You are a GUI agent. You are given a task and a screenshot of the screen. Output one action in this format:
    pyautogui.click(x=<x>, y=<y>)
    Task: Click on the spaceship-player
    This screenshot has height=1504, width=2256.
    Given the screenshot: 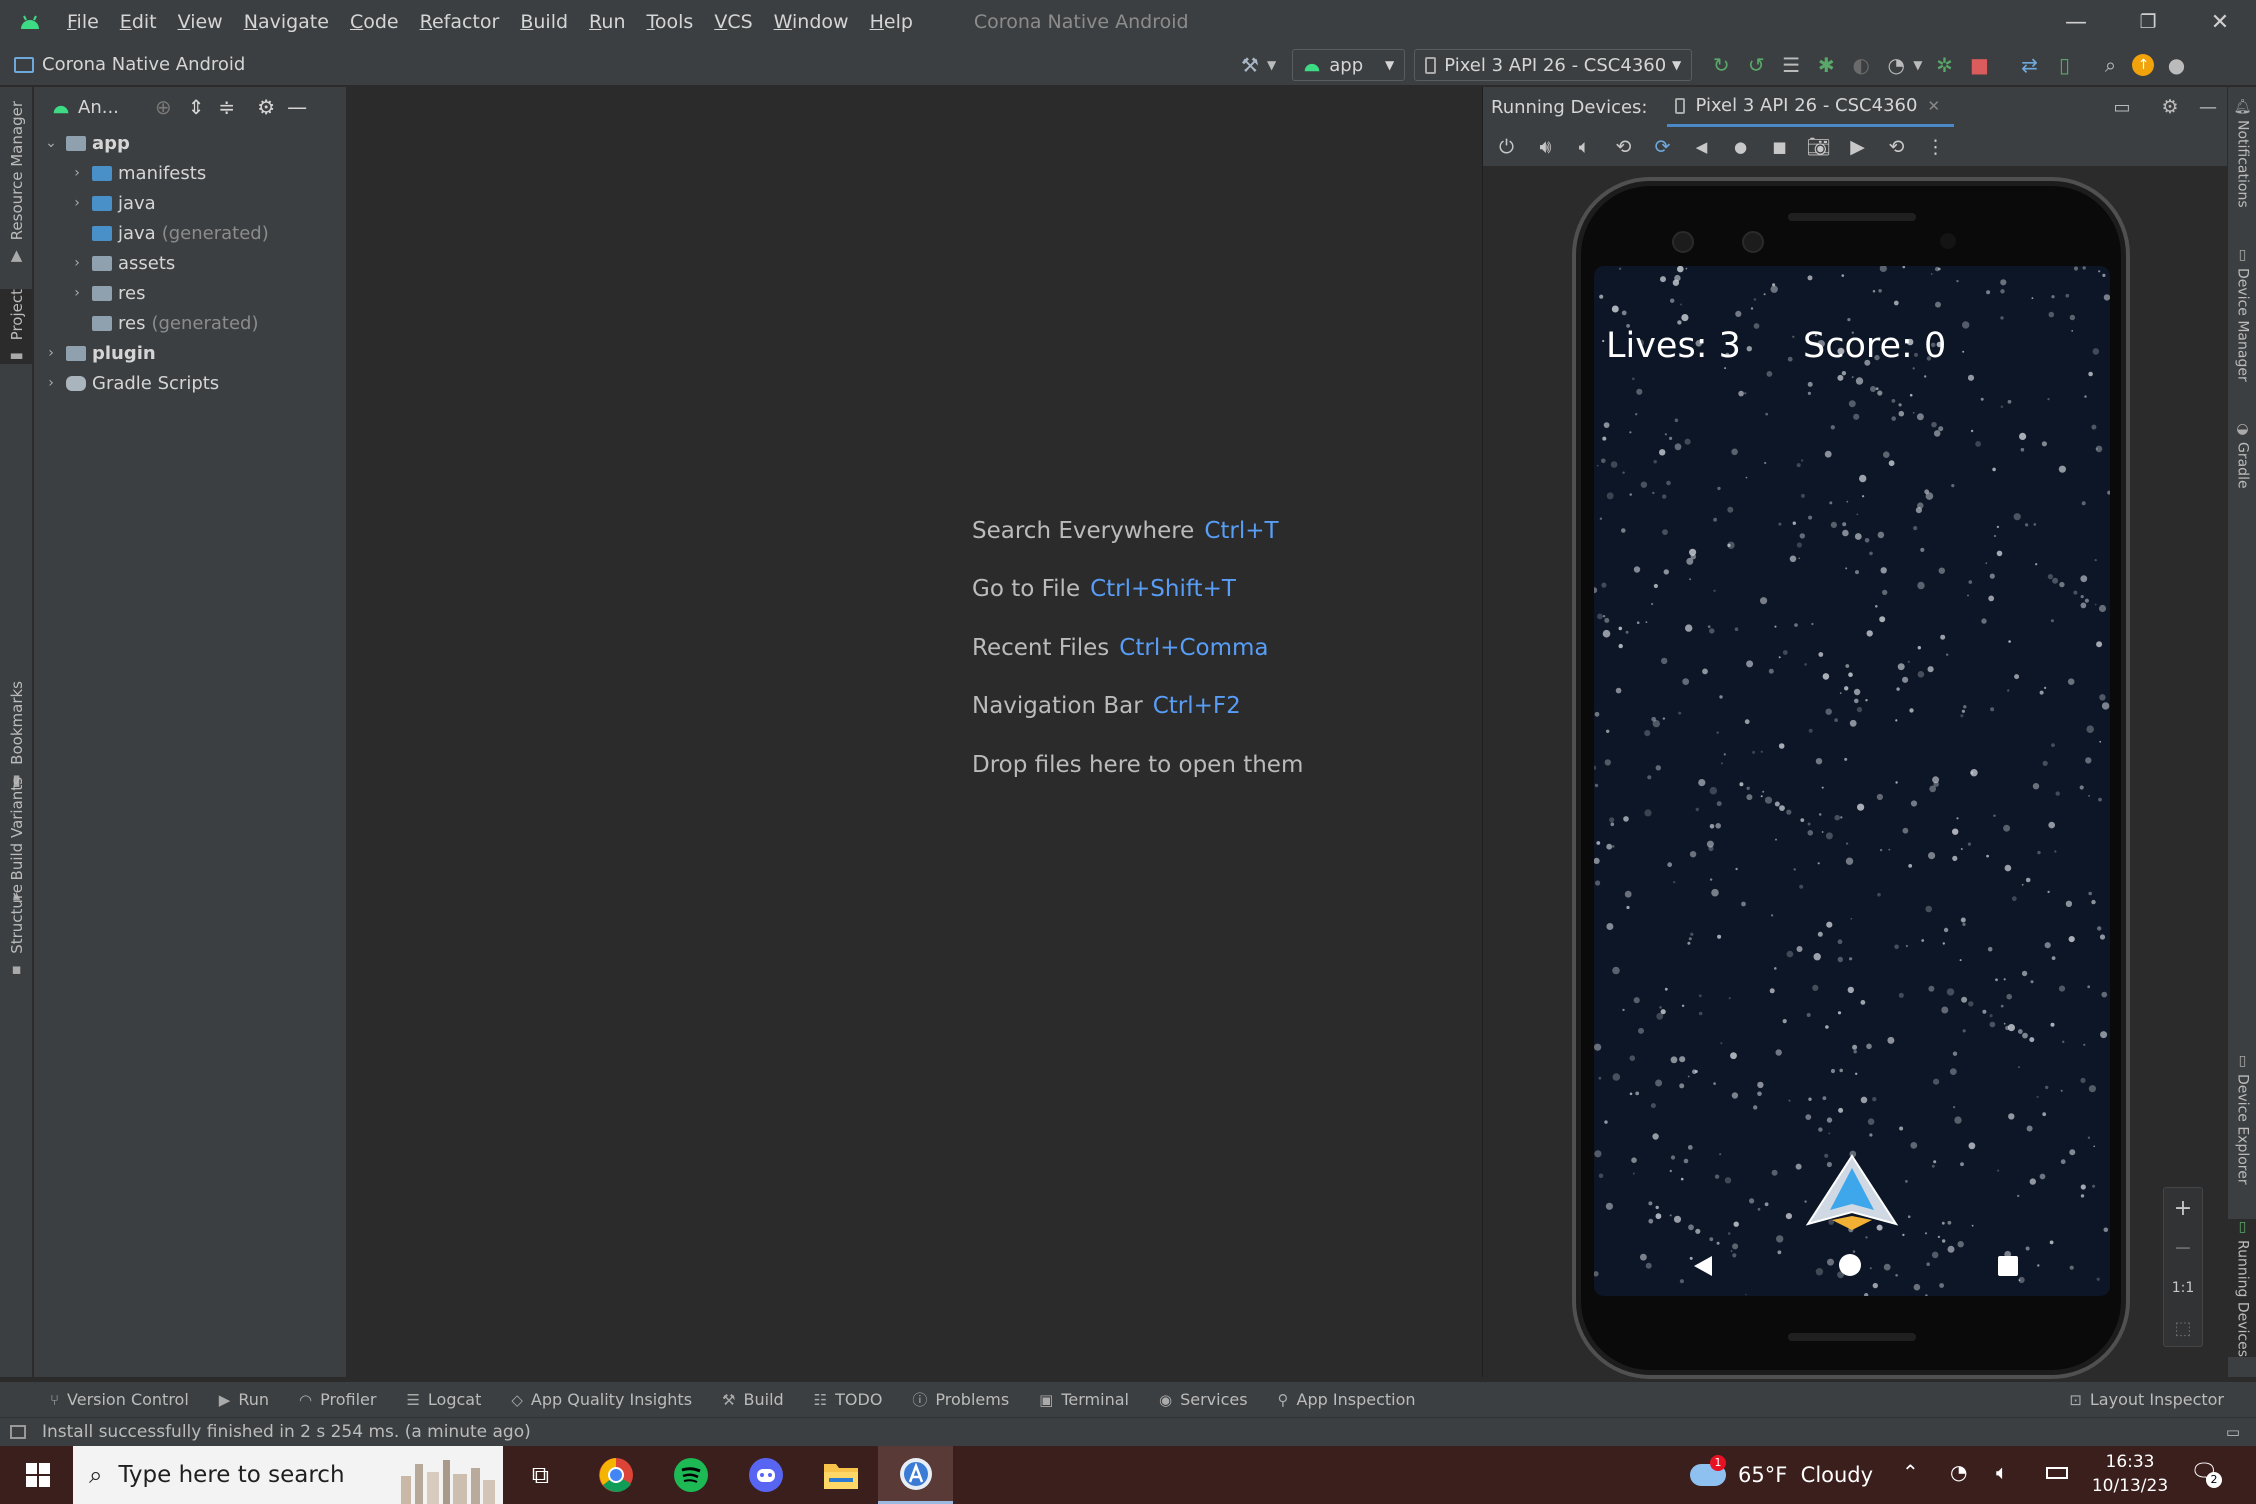 What is the action you would take?
    pyautogui.click(x=1852, y=1194)
    